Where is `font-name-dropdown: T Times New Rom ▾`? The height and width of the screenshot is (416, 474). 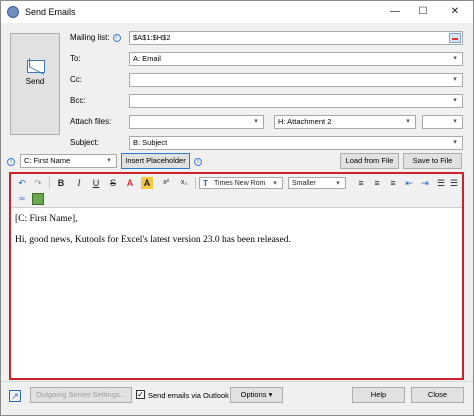
font-name-dropdown: T Times New Rom ▾ is located at coordinates (241, 183).